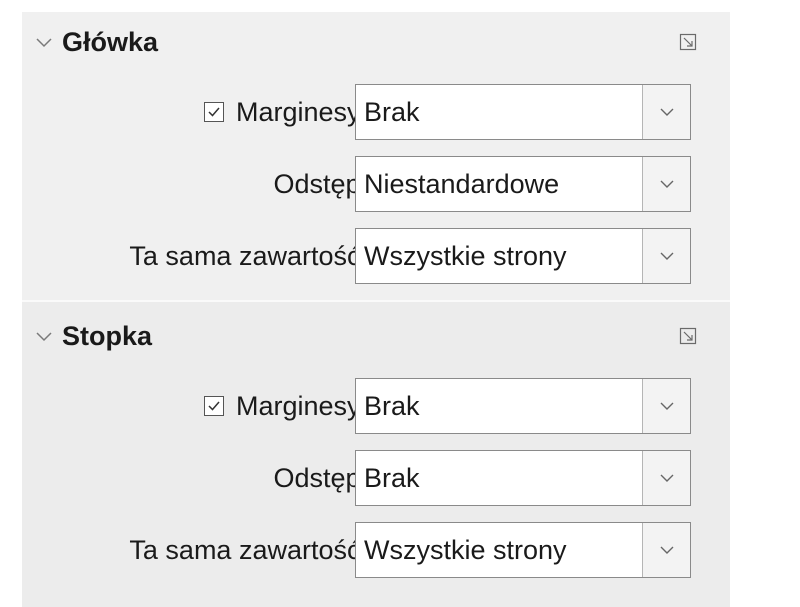 The height and width of the screenshot is (607, 800). I want to click on footer-same-content-row: Ta sama zawartość: Wszystkie strony, so click(376, 550).